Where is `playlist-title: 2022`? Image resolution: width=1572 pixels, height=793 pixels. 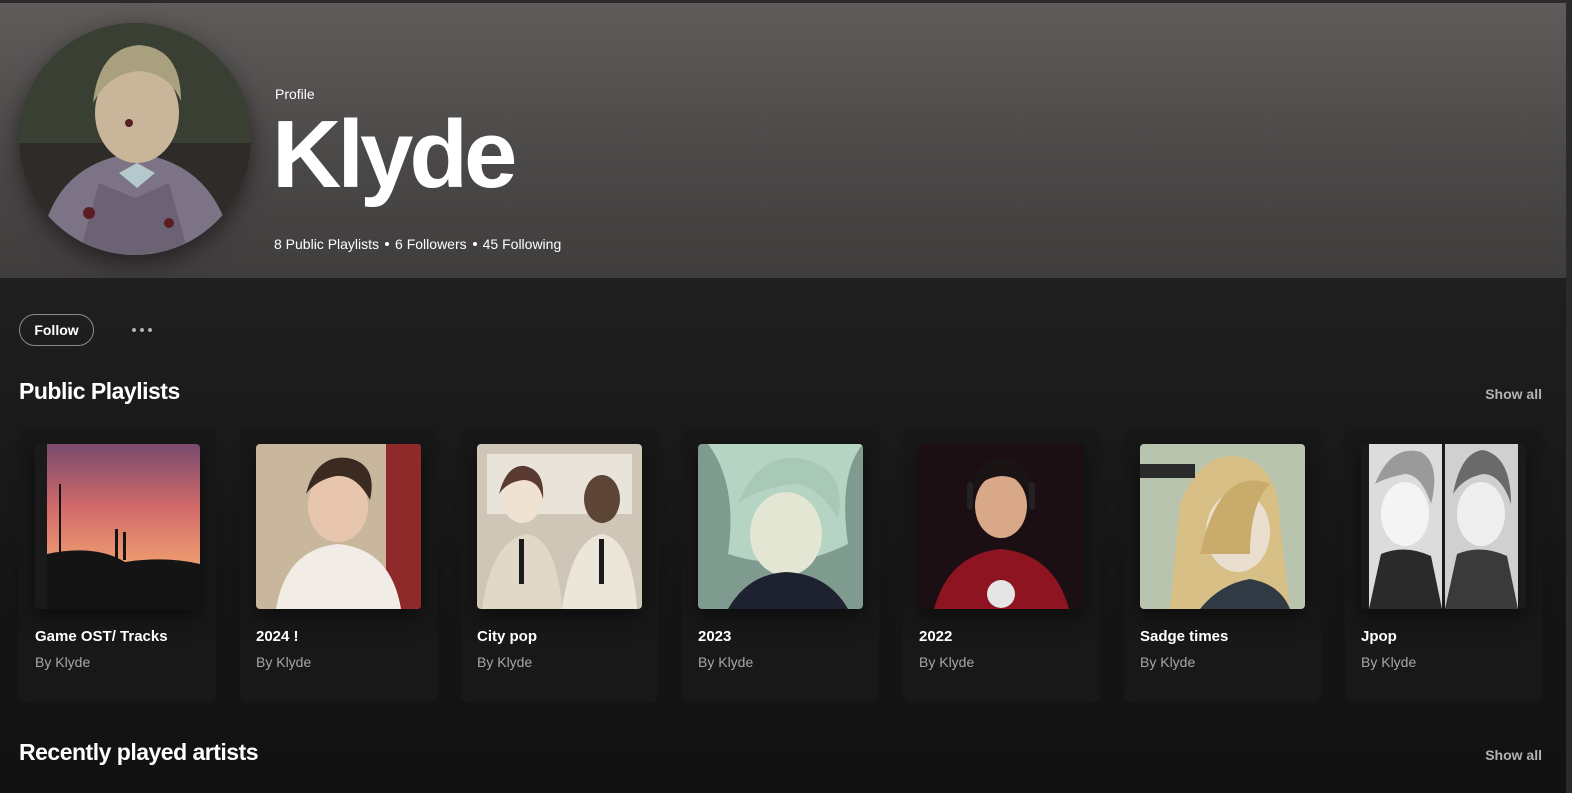 playlist-title: 2022 is located at coordinates (936, 636).